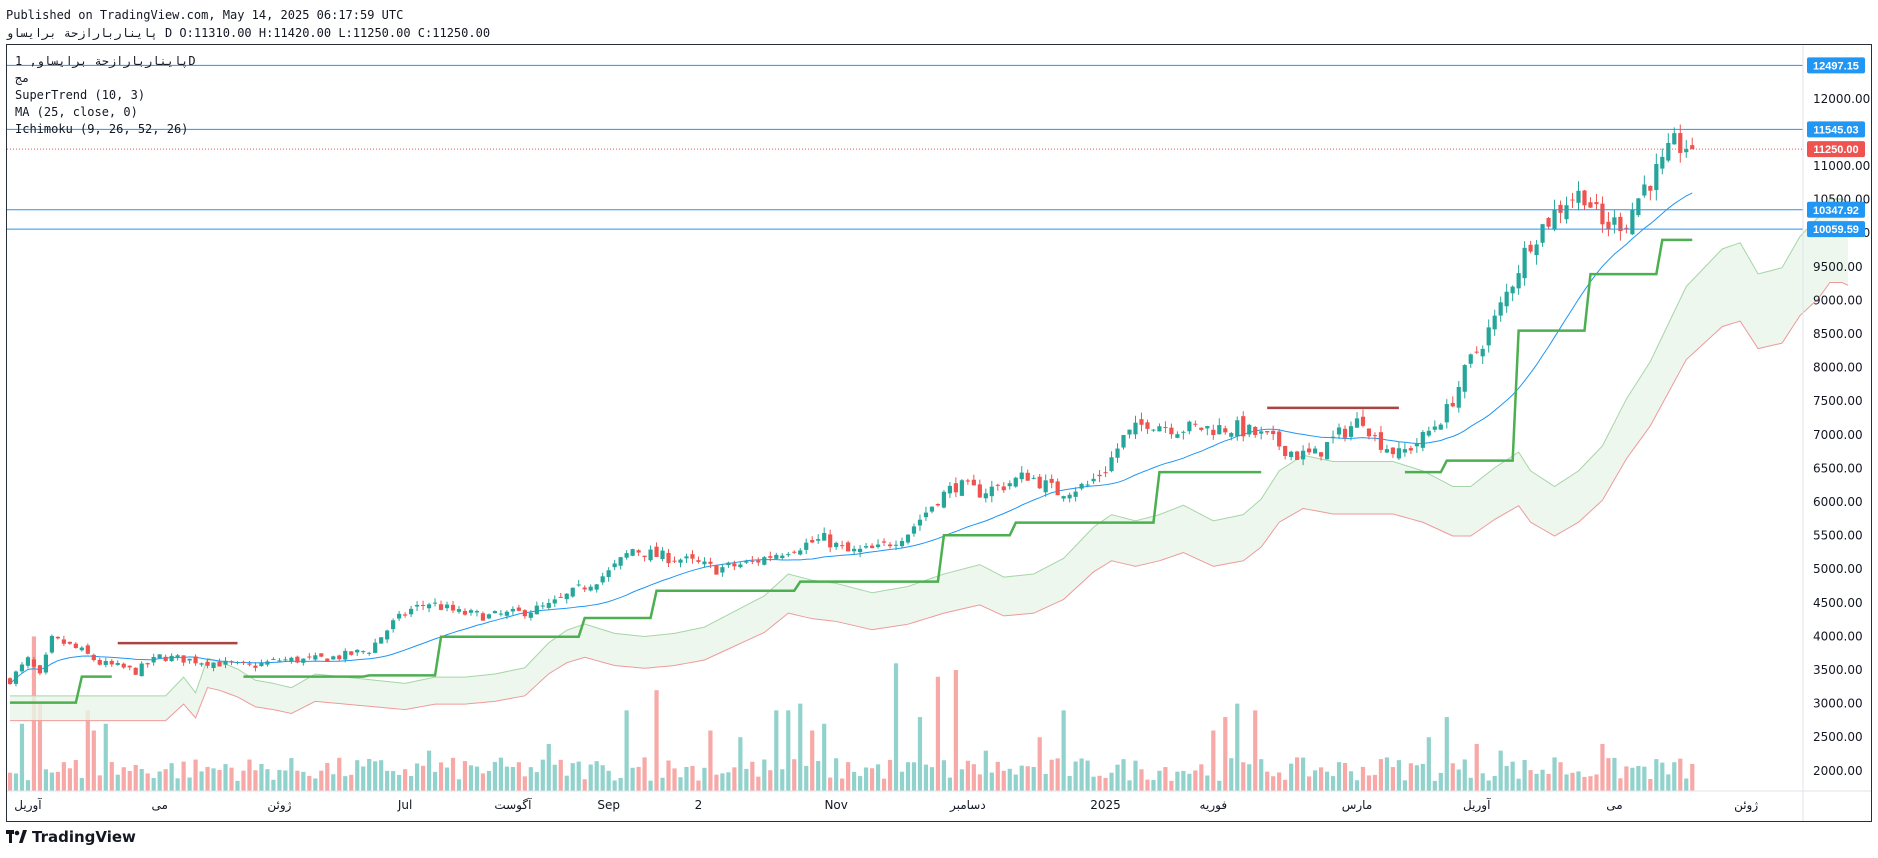 The height and width of the screenshot is (858, 1878). What do you see at coordinates (699, 805) in the screenshot?
I see `time-tick-label: 2` at bounding box center [699, 805].